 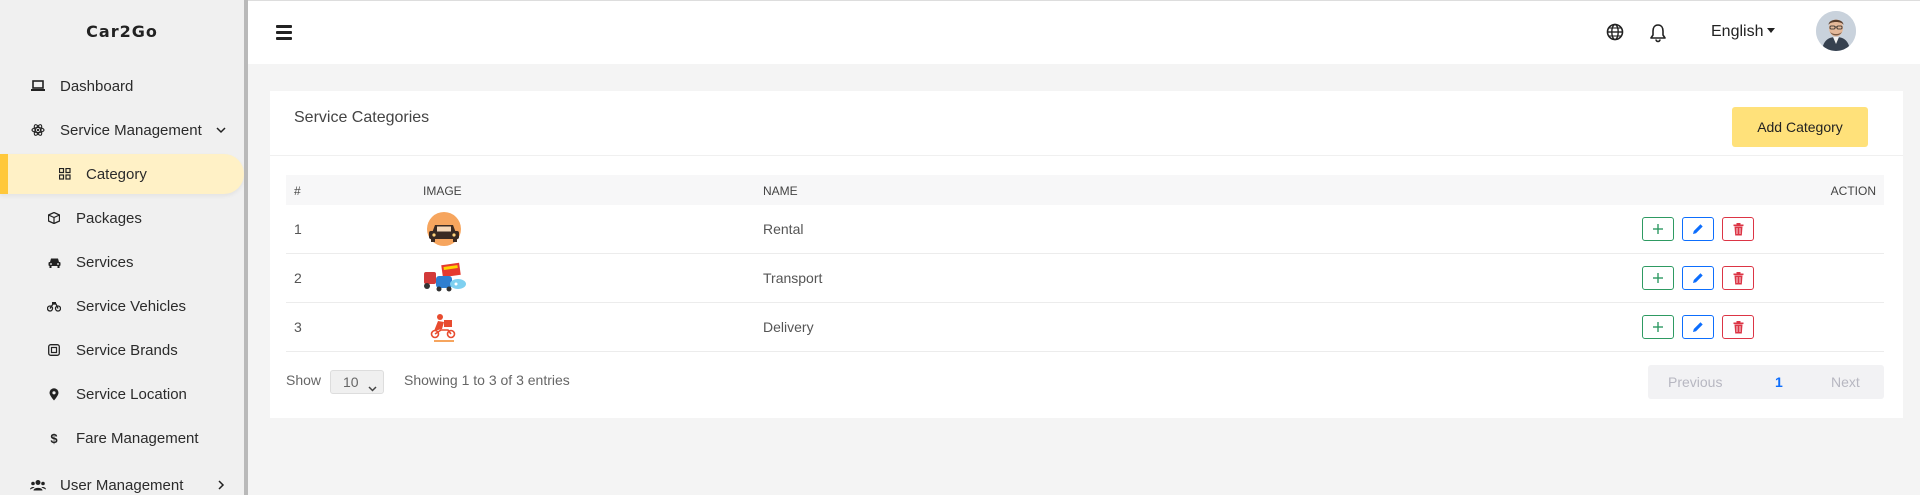 What do you see at coordinates (1771, 30) in the screenshot?
I see `caret-down-icon` at bounding box center [1771, 30].